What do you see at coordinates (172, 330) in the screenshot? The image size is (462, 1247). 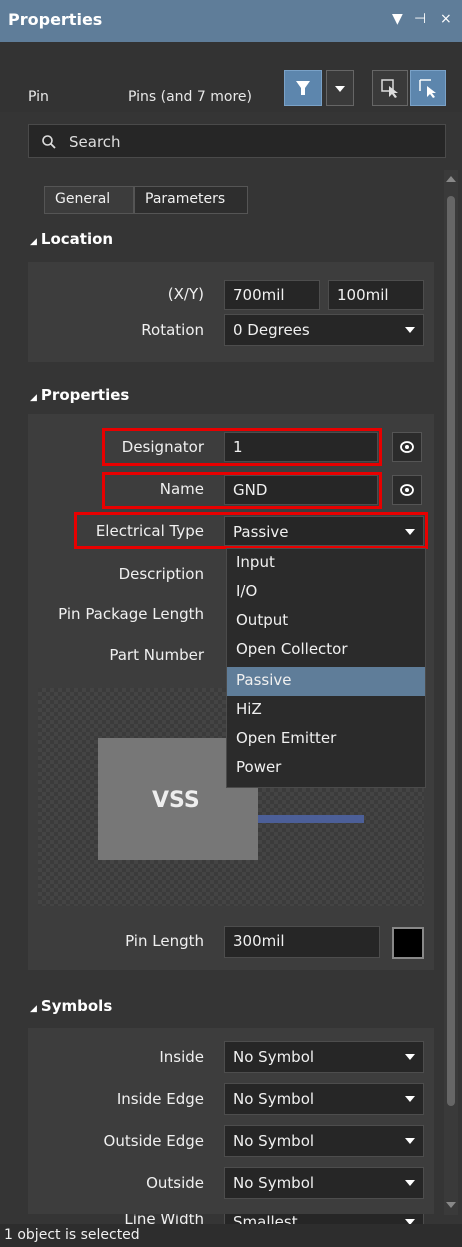 I see `rotation-label: Rotation` at bounding box center [172, 330].